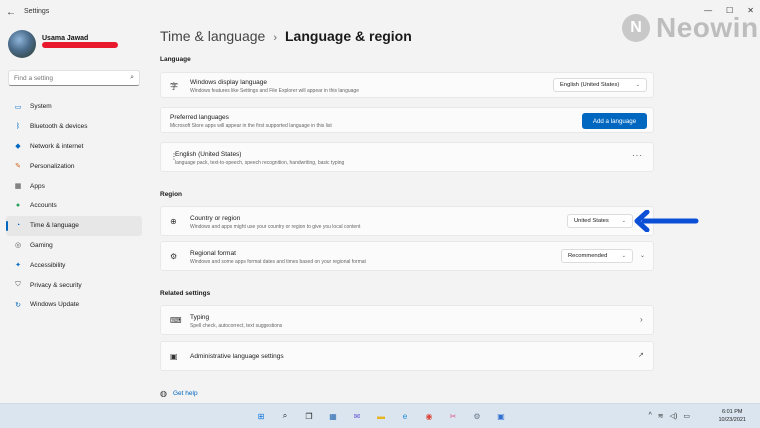 This screenshot has width=760, height=428. What do you see at coordinates (614, 121) in the screenshot?
I see `add-language-button: Add a language` at bounding box center [614, 121].